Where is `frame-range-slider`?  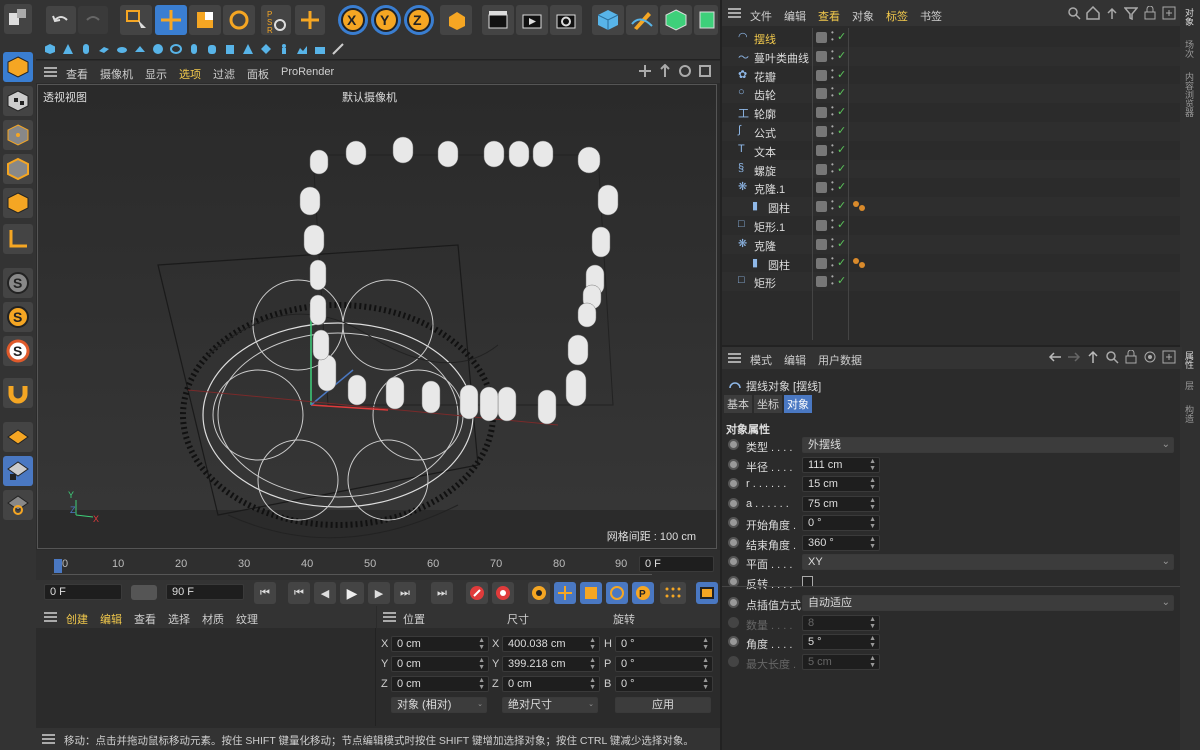 frame-range-slider is located at coordinates (144, 592).